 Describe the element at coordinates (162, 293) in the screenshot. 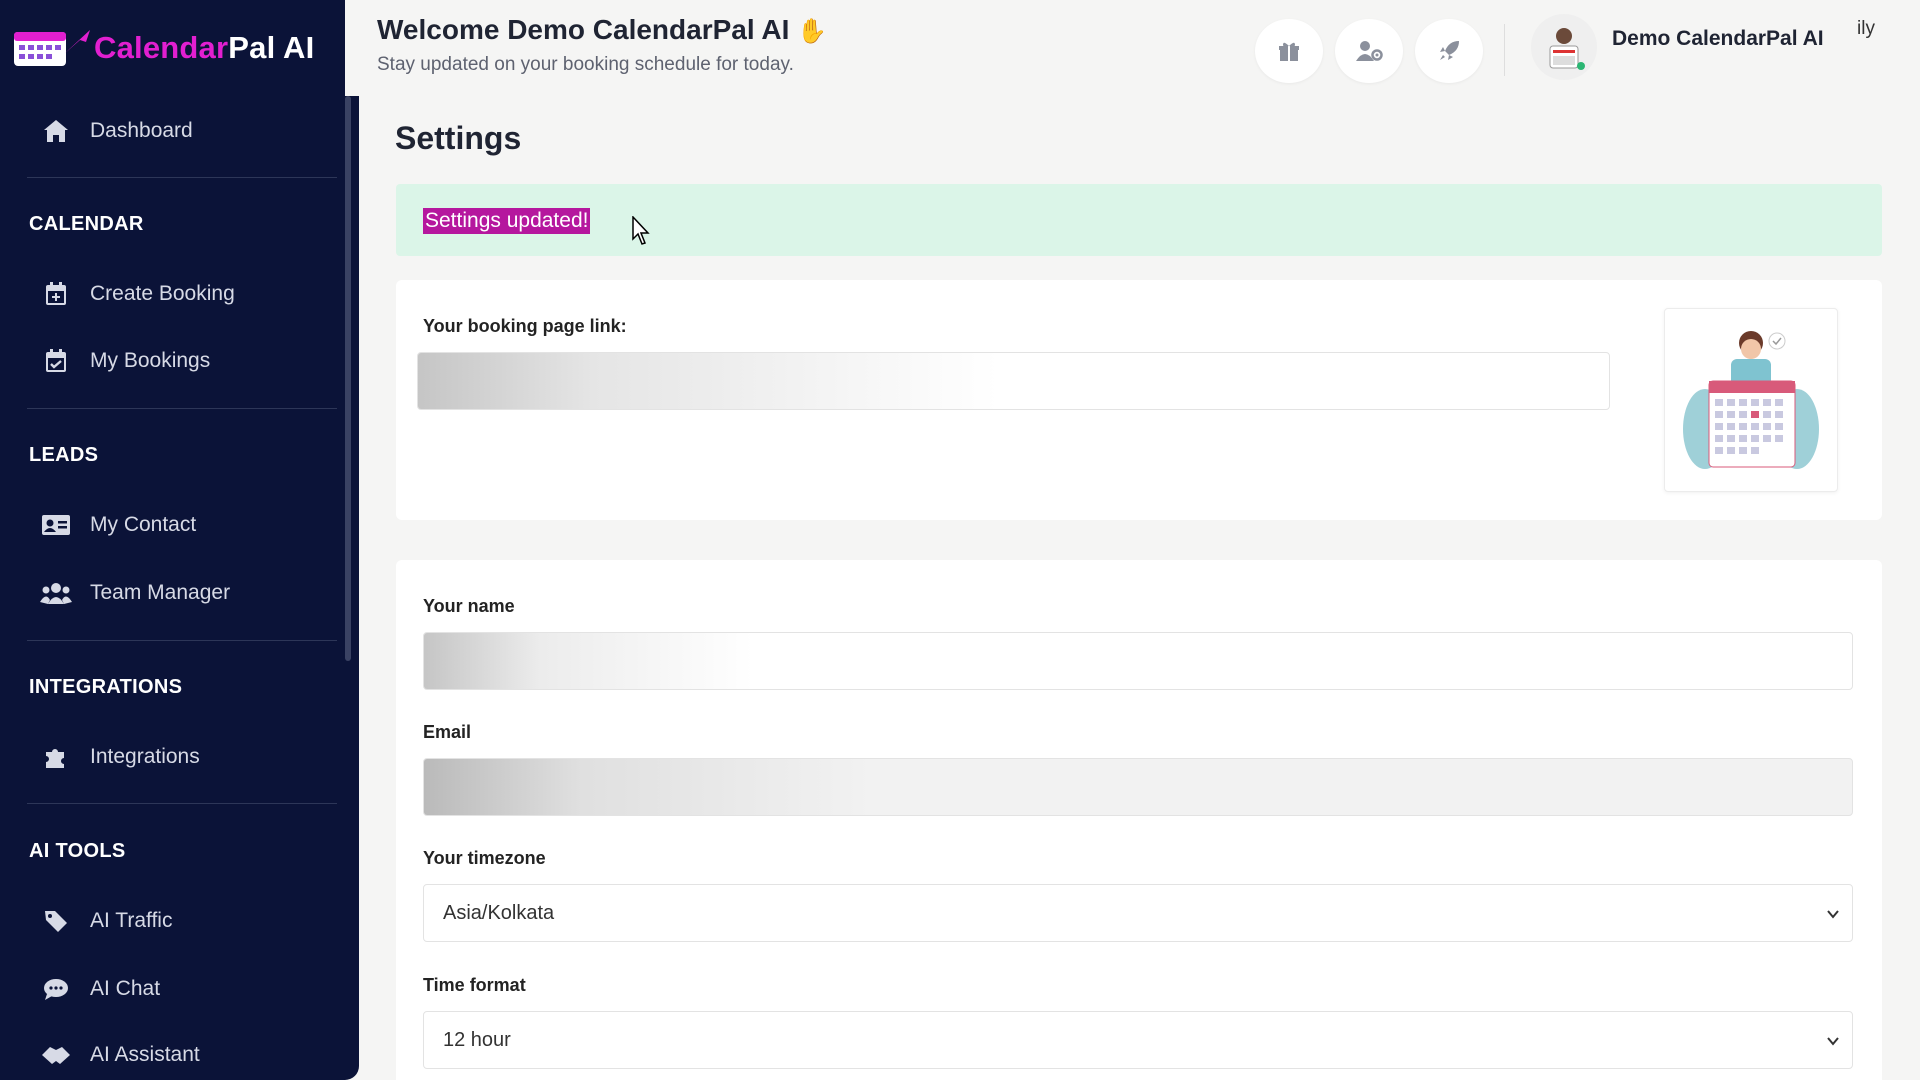

I see `sidebar-item-label: Create Booking` at that location.